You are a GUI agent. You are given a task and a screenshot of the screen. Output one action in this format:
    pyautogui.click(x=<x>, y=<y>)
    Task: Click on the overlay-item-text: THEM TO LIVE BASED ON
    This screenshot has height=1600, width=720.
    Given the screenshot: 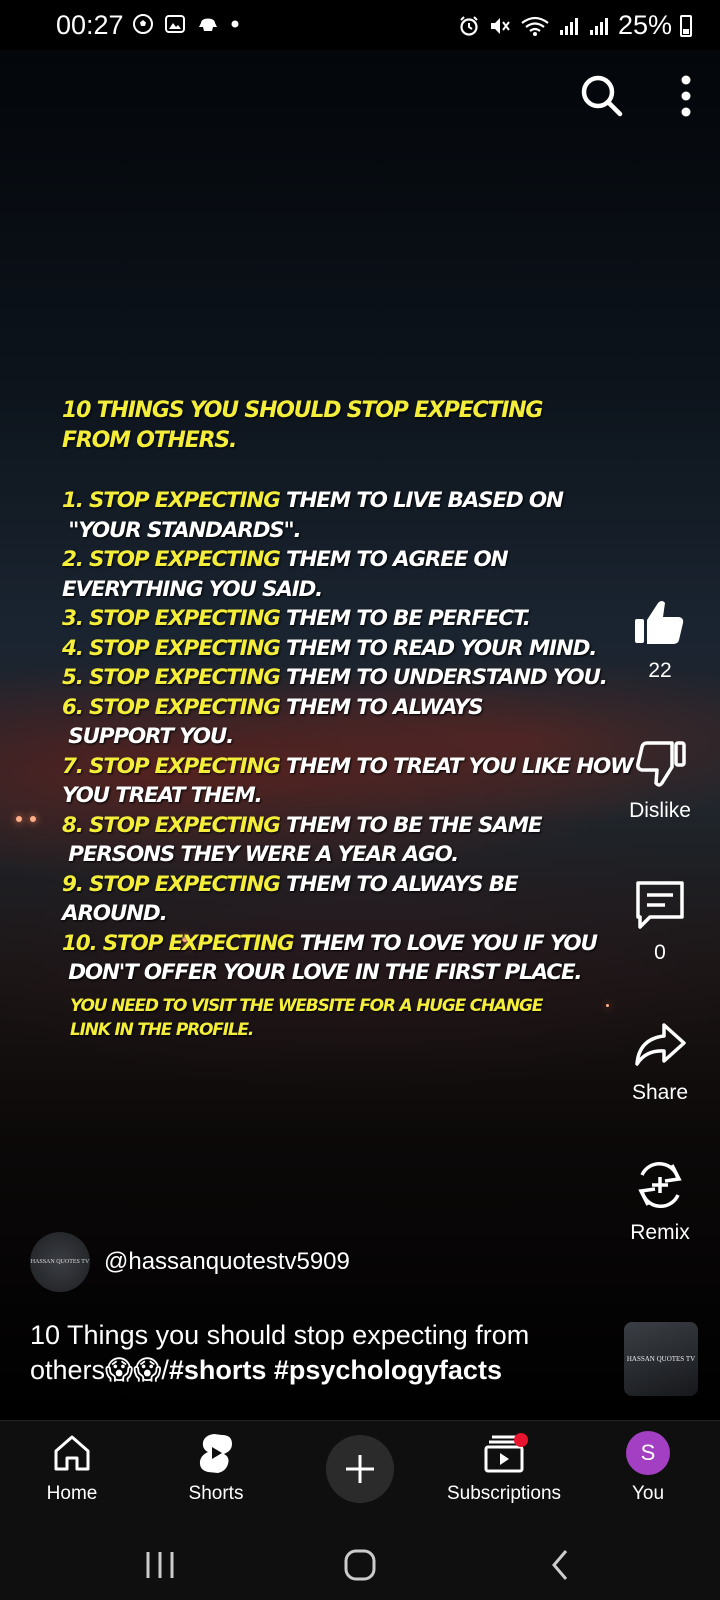 What is the action you would take?
    pyautogui.click(x=421, y=500)
    